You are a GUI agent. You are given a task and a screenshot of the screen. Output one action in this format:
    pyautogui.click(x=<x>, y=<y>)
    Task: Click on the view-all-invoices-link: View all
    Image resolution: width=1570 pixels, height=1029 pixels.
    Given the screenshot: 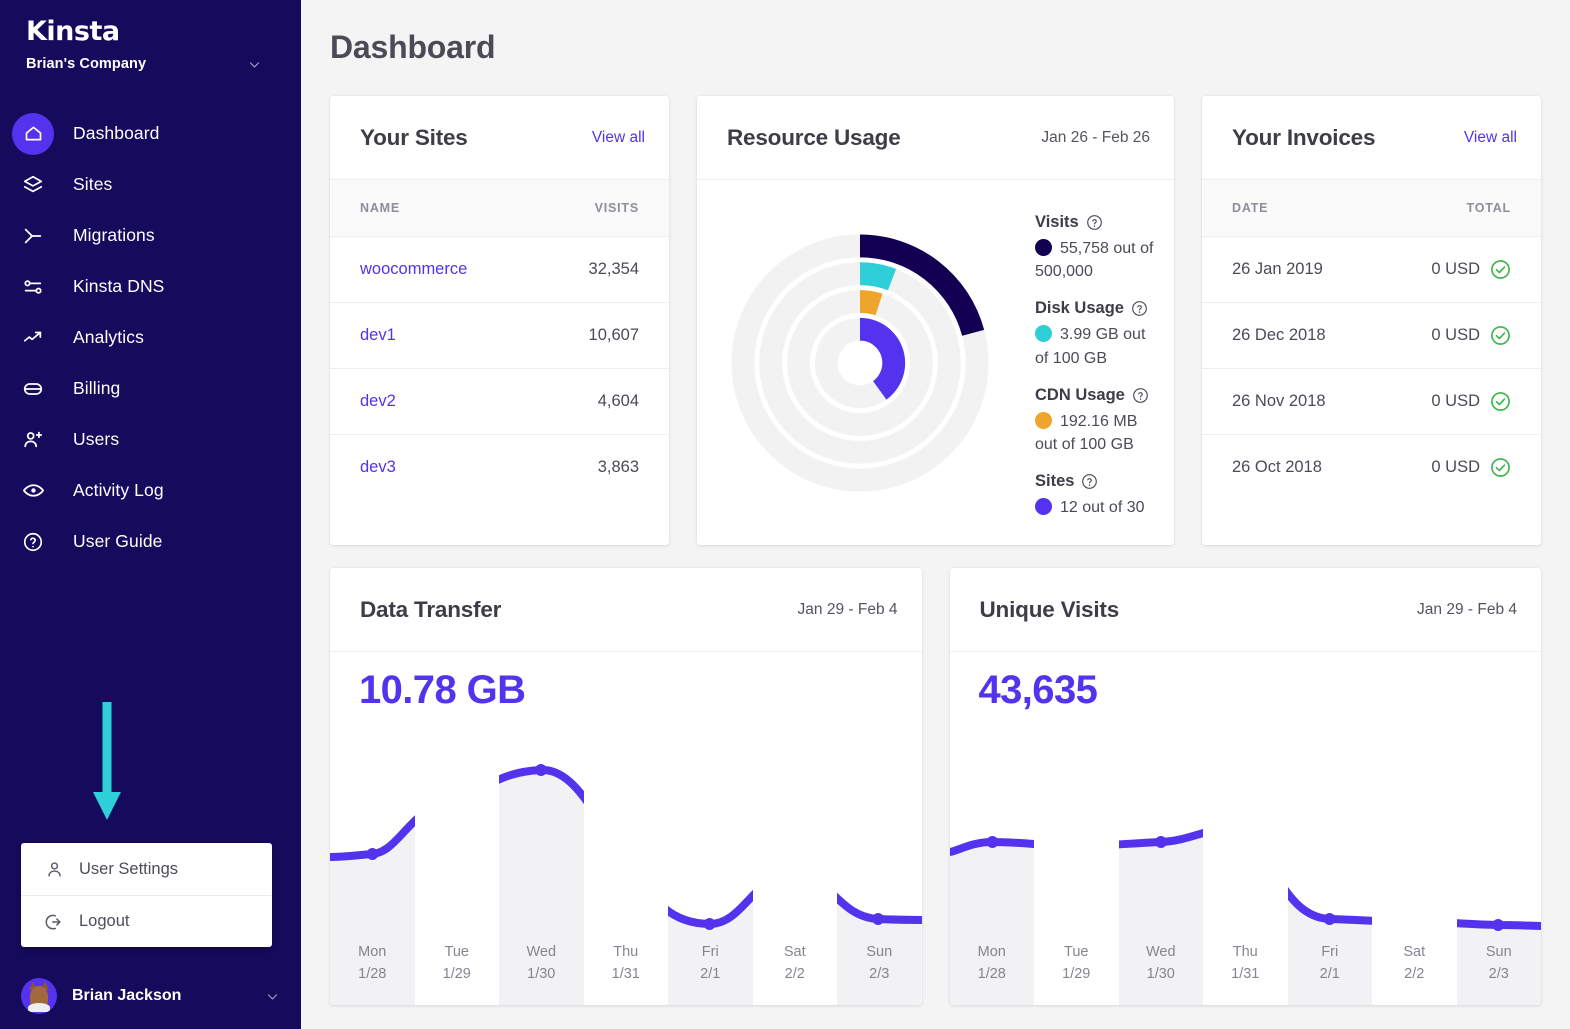 What is the action you would take?
    pyautogui.click(x=1490, y=138)
    